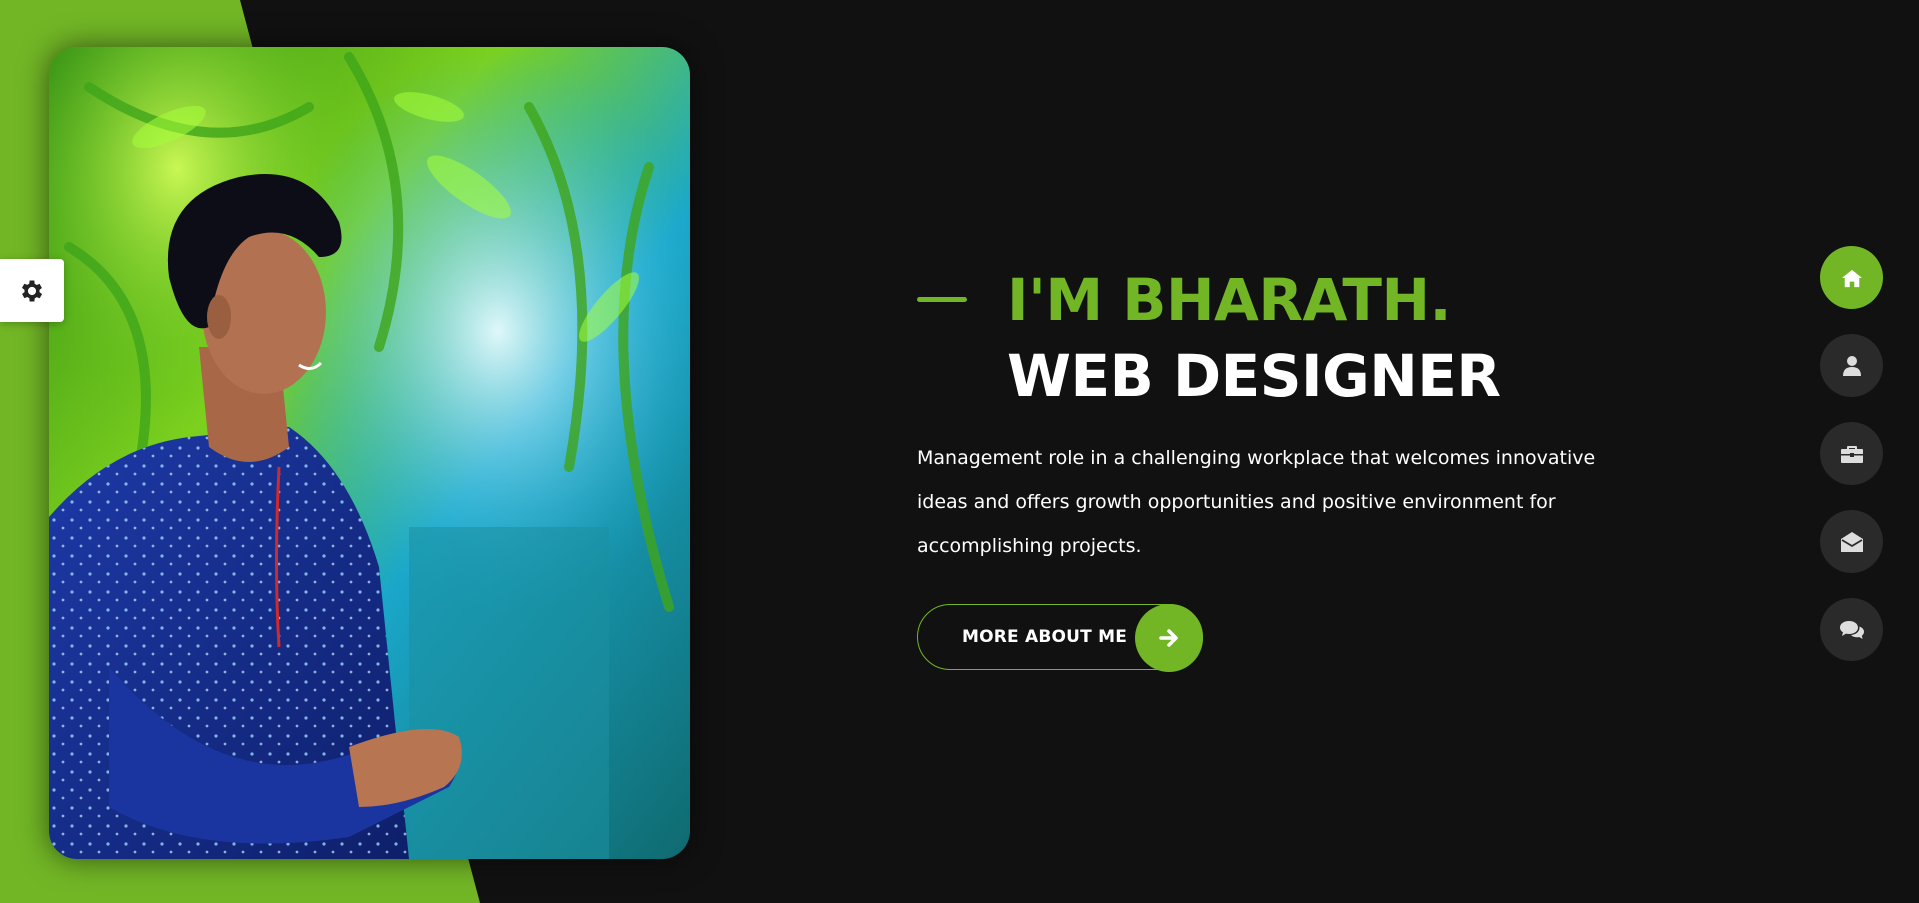 This screenshot has width=1919, height=903. I want to click on more-about-me-button: MORE ABOUT ME, so click(1060, 638).